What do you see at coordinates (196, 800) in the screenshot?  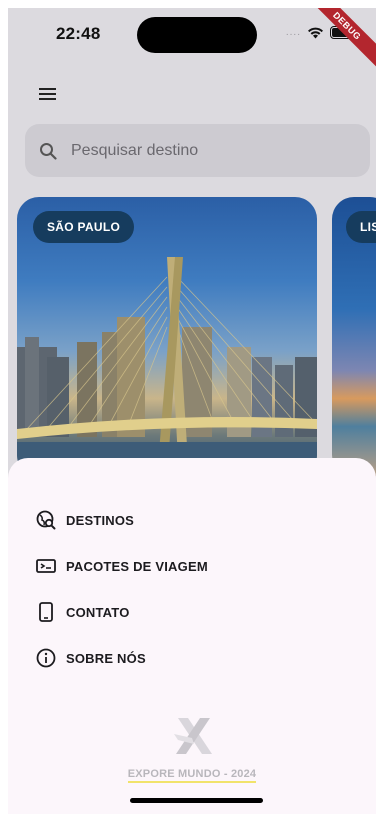 I see `home-indicator` at bounding box center [196, 800].